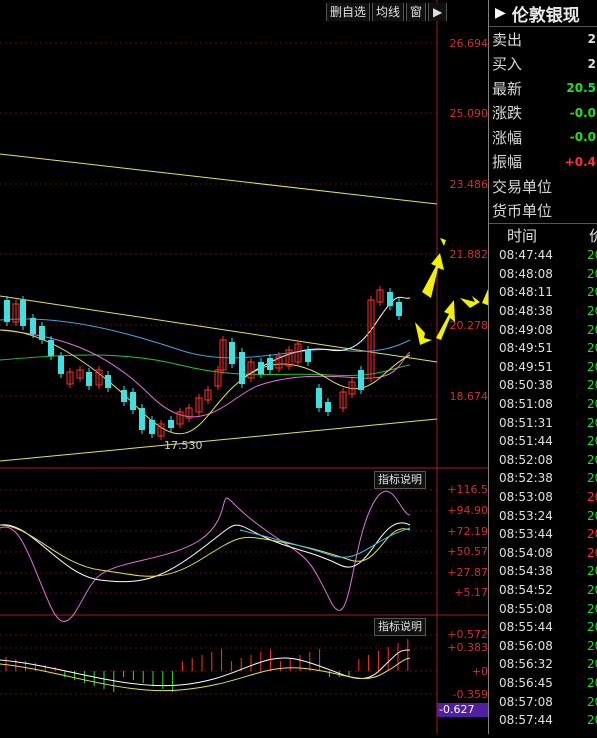 The height and width of the screenshot is (738, 597). I want to click on tick-time: 08:49:08, so click(526, 329).